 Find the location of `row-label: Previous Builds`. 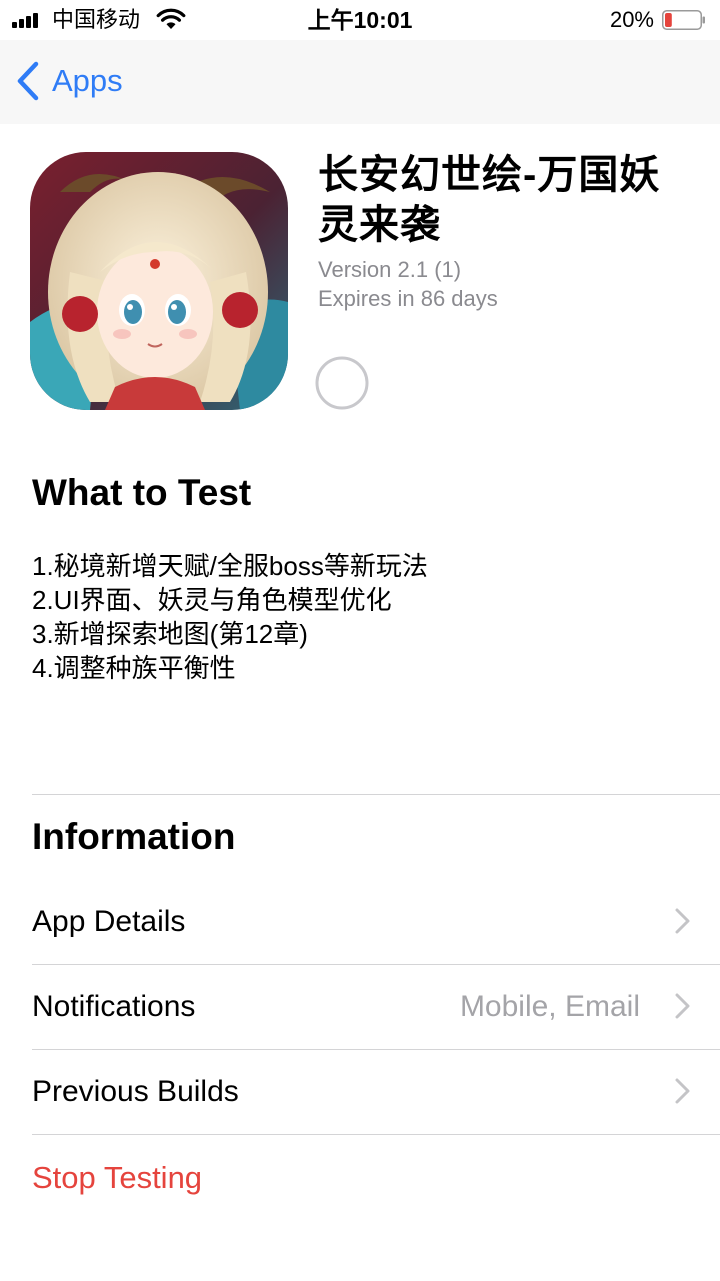

row-label: Previous Builds is located at coordinates (135, 1091).